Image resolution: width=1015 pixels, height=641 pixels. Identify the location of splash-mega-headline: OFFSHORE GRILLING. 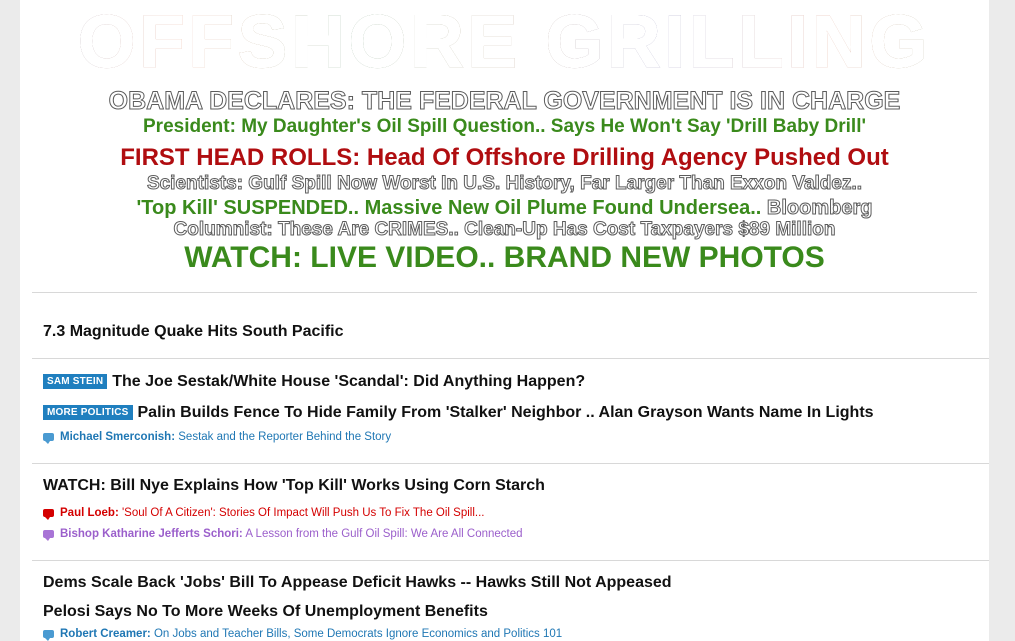
(504, 41).